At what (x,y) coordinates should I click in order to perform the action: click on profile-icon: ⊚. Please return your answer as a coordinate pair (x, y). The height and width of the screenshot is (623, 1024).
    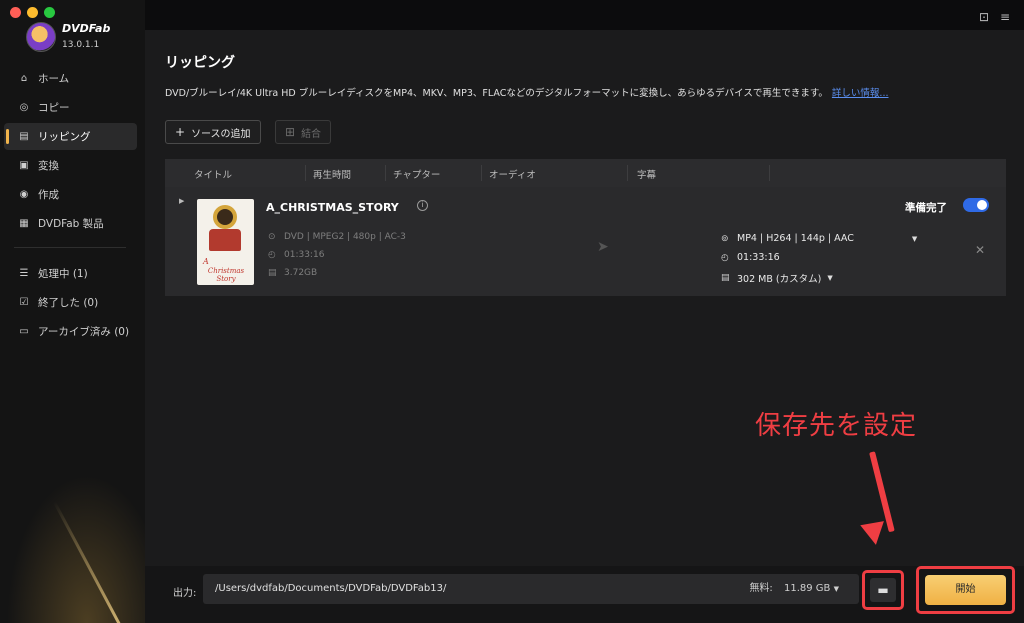
    Looking at the image, I should click on (725, 238).